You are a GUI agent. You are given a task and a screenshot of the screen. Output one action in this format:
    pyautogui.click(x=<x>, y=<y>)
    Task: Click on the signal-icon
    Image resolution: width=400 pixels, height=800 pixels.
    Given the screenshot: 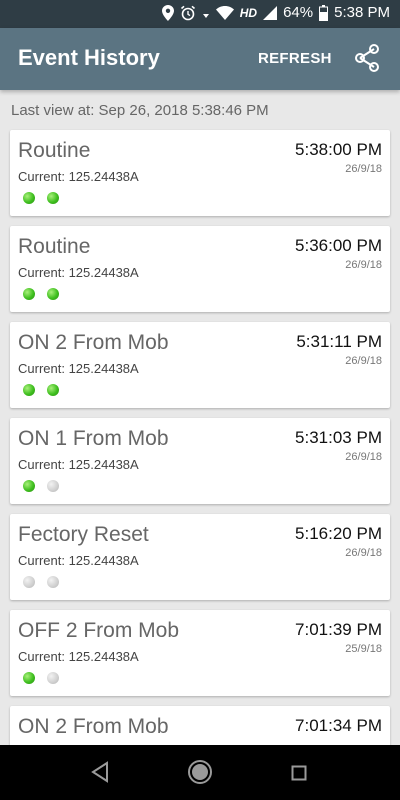 What is the action you would take?
    pyautogui.click(x=270, y=12)
    